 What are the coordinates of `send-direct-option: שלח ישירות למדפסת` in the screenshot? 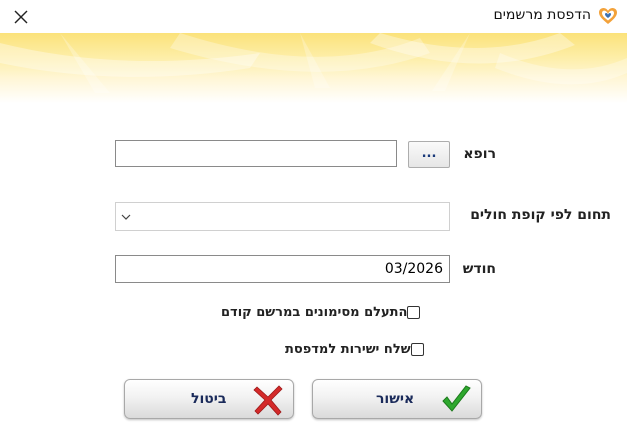 It's located at (354, 349).